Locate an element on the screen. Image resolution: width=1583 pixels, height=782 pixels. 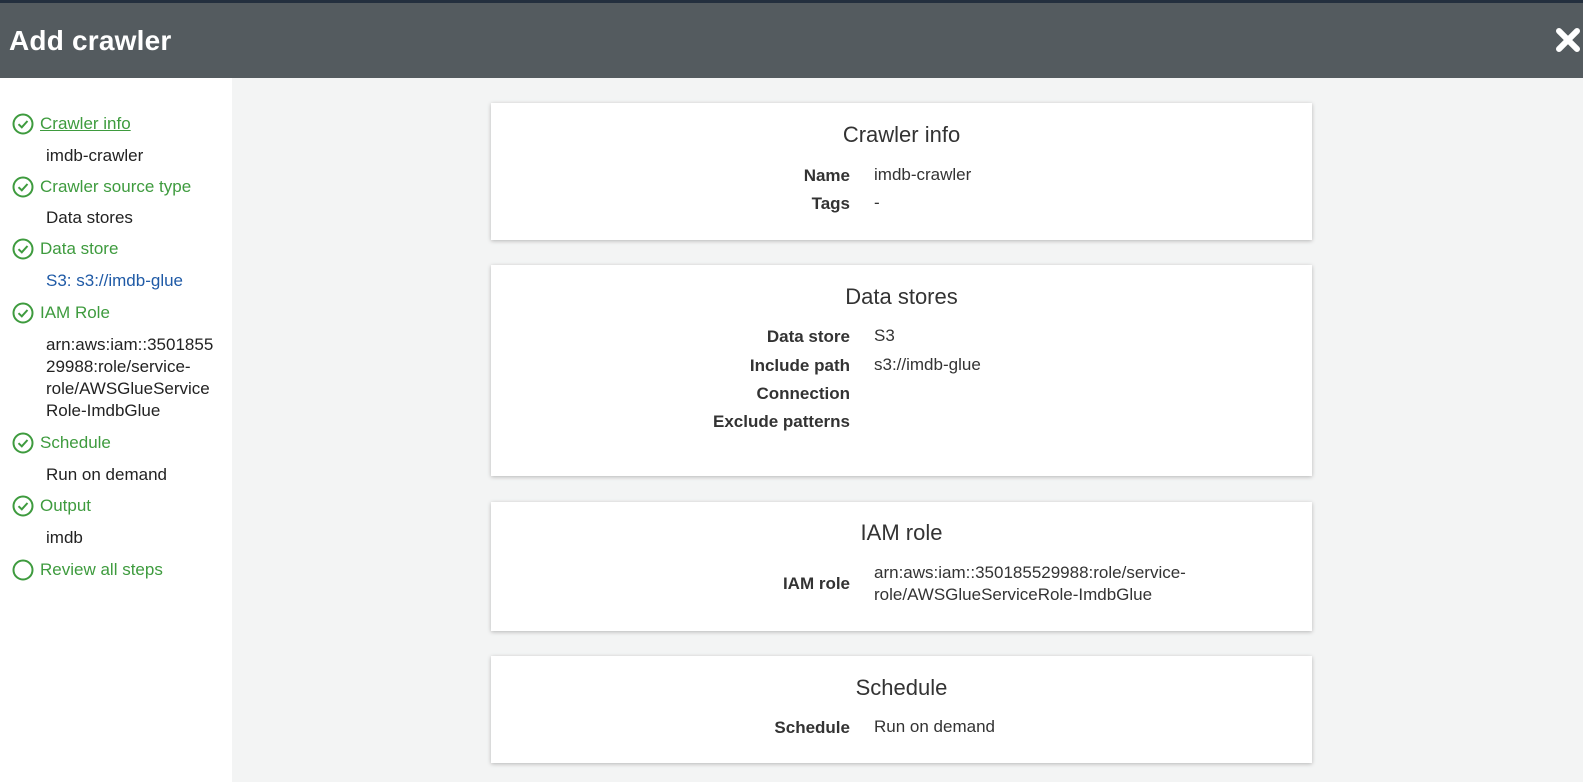
step-label: Review all steps is located at coordinates (101, 570).